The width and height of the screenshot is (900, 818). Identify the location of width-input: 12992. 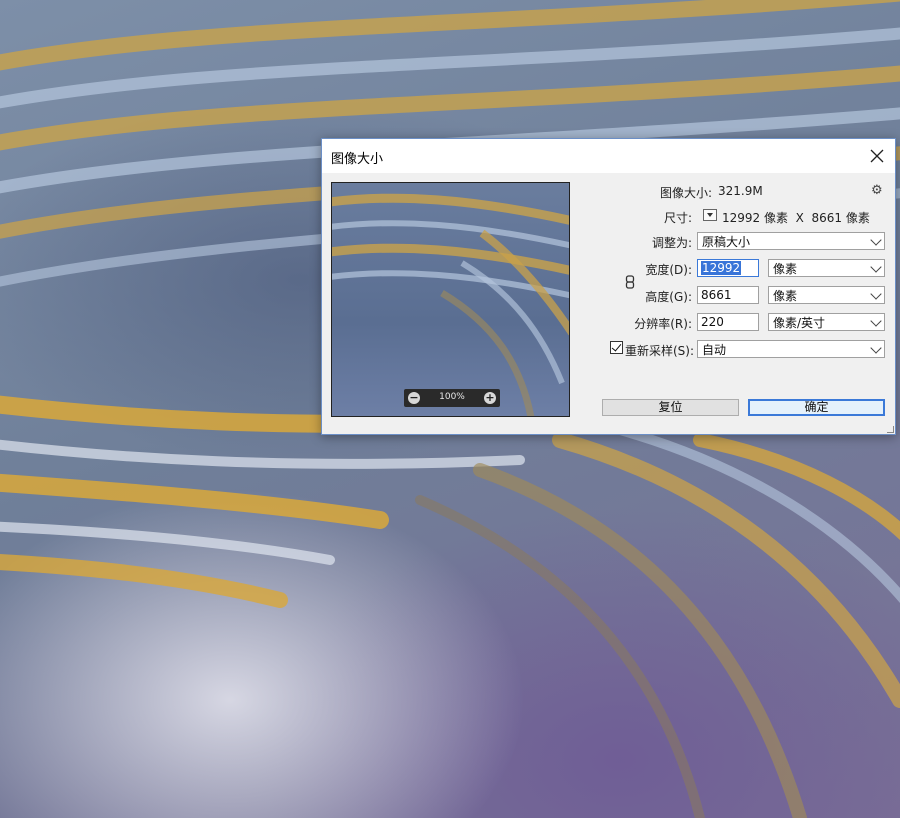
(728, 268).